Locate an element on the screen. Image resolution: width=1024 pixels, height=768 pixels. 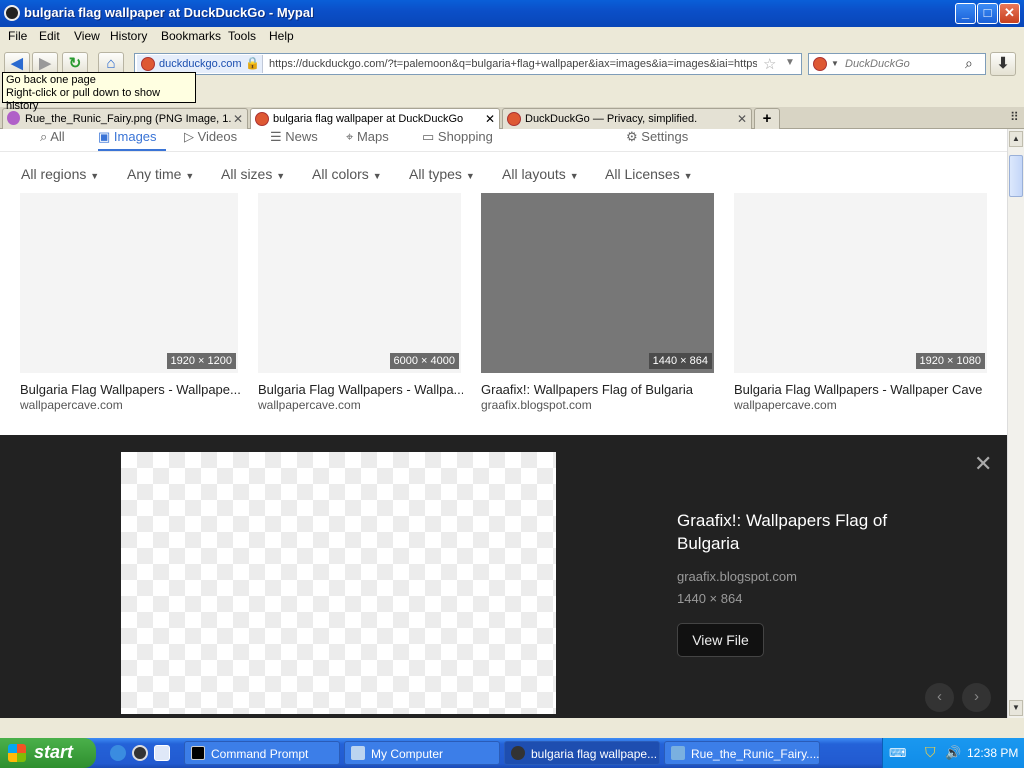
menu-edit: Edit is located at coordinates (49, 36).